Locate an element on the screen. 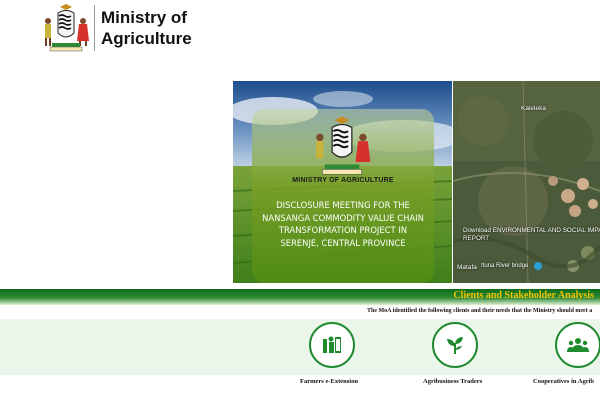 This screenshot has width=600, height=400. map-town-label: Matafa is located at coordinates (467, 267).